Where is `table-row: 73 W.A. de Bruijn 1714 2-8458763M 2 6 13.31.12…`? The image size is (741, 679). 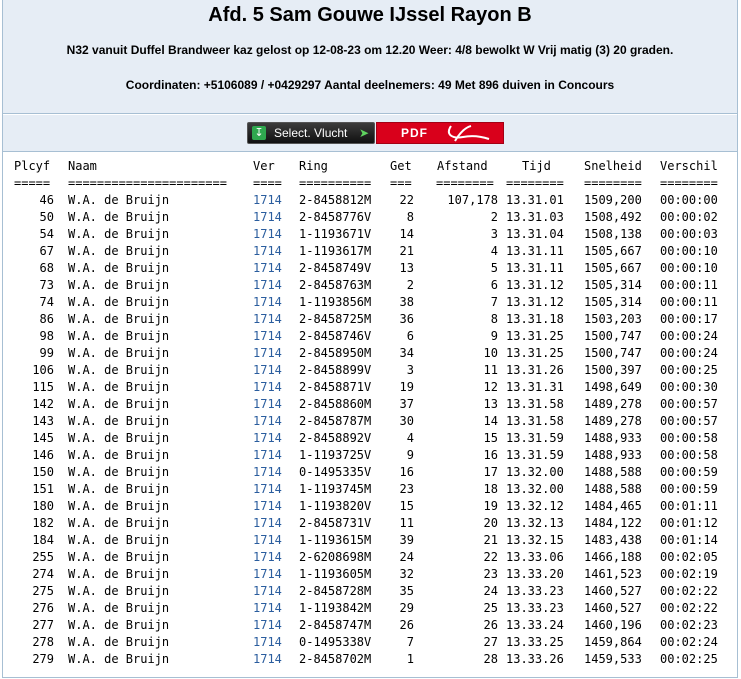
table-row: 73 W.A. de Bruijn 1714 2-8458763M 2 6 13.31.12… is located at coordinates (366, 285).